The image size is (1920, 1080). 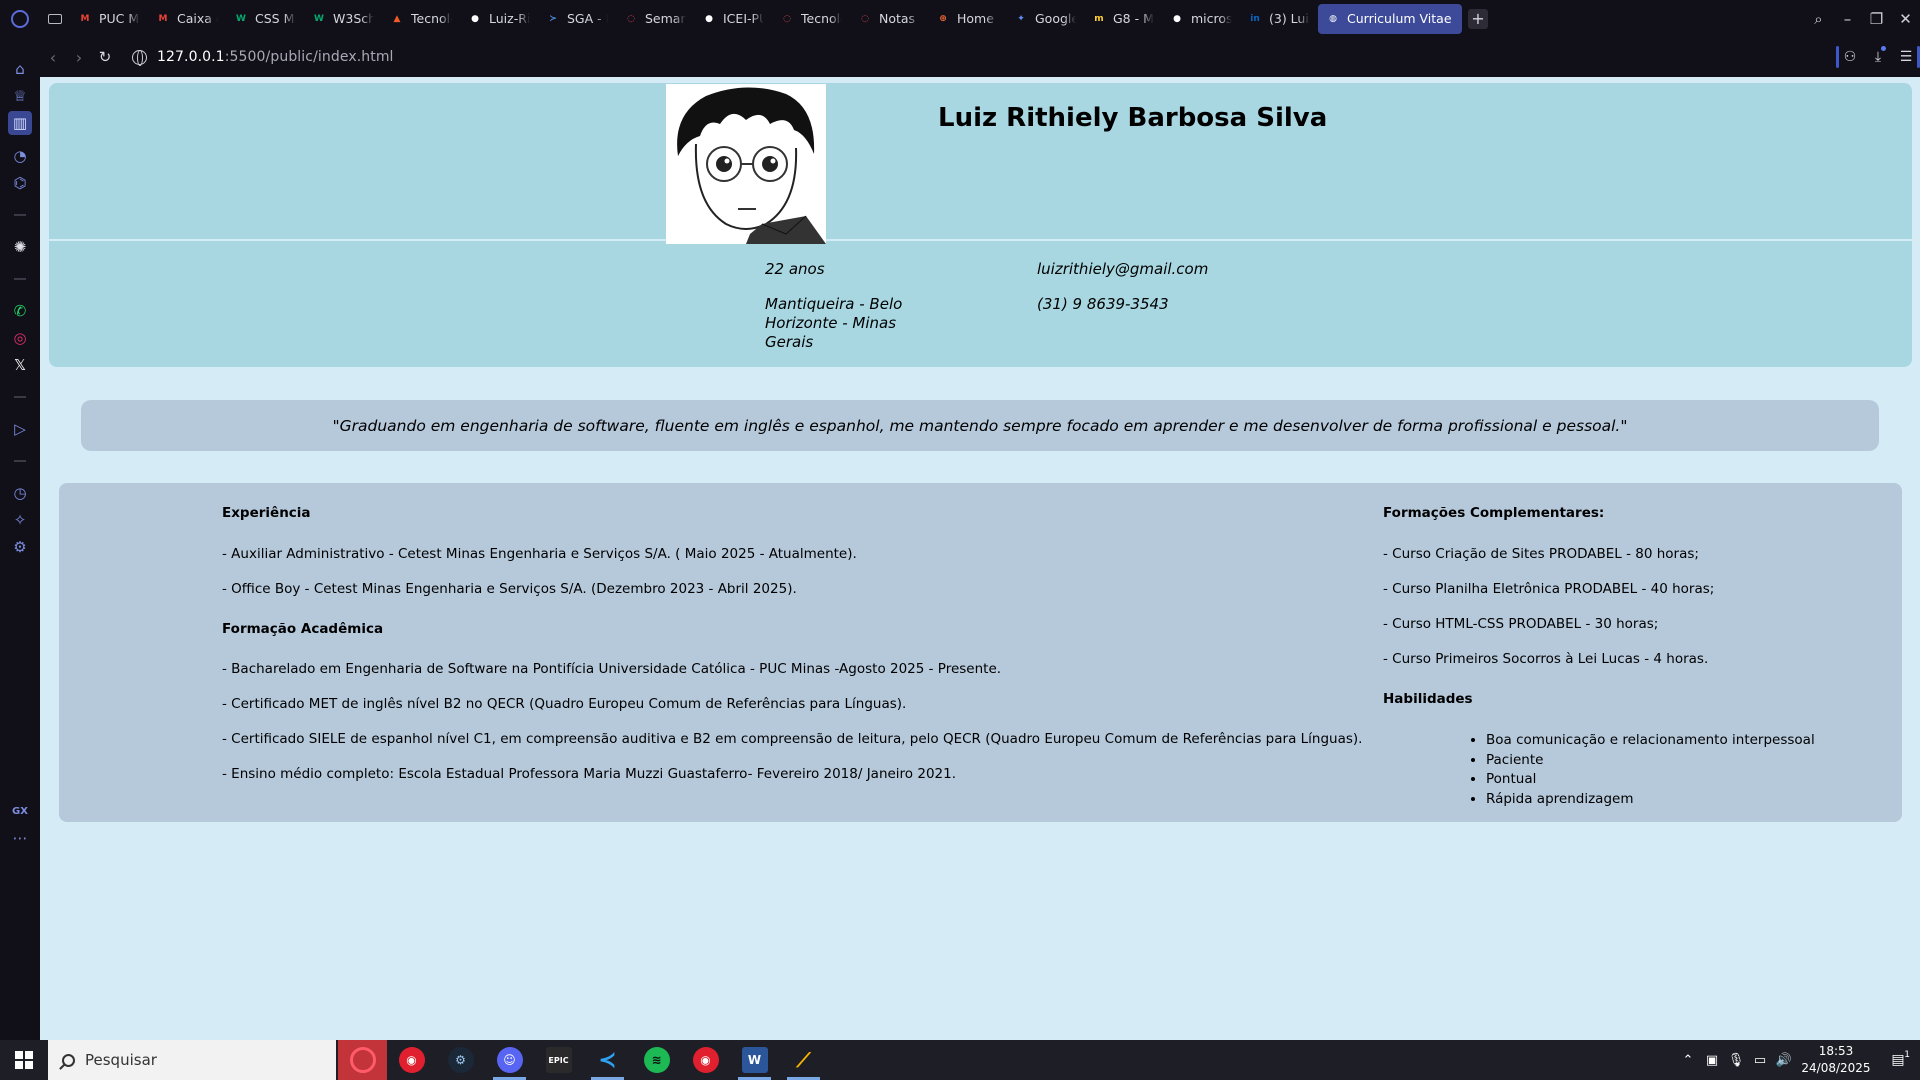 What do you see at coordinates (811, 19) in the screenshot?
I see `tab-9: ◌ Tecnologia` at bounding box center [811, 19].